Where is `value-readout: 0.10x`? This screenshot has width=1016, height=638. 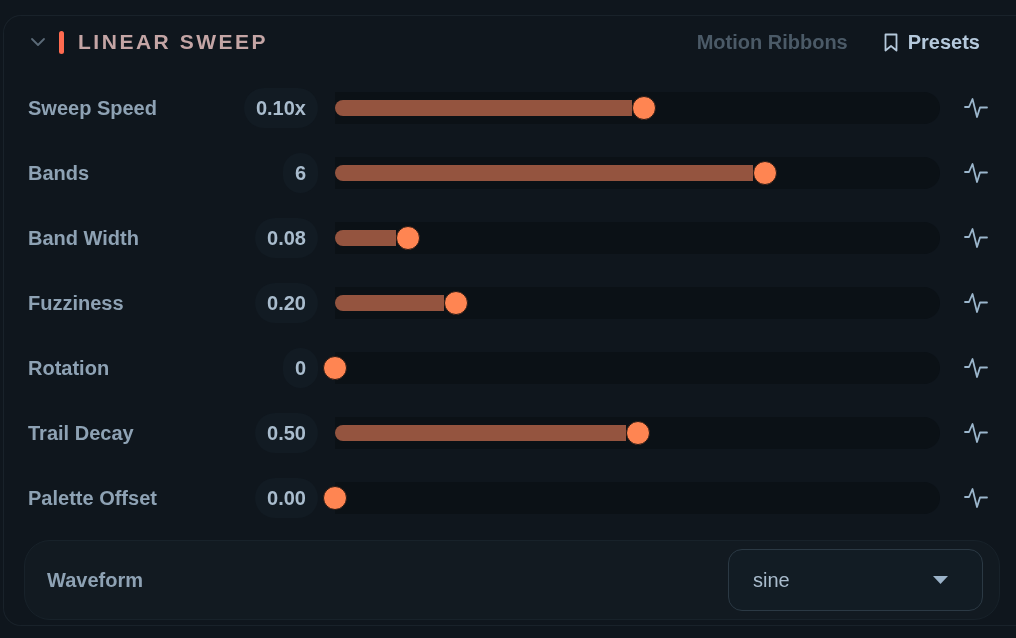
value-readout: 0.10x is located at coordinates (280, 107).